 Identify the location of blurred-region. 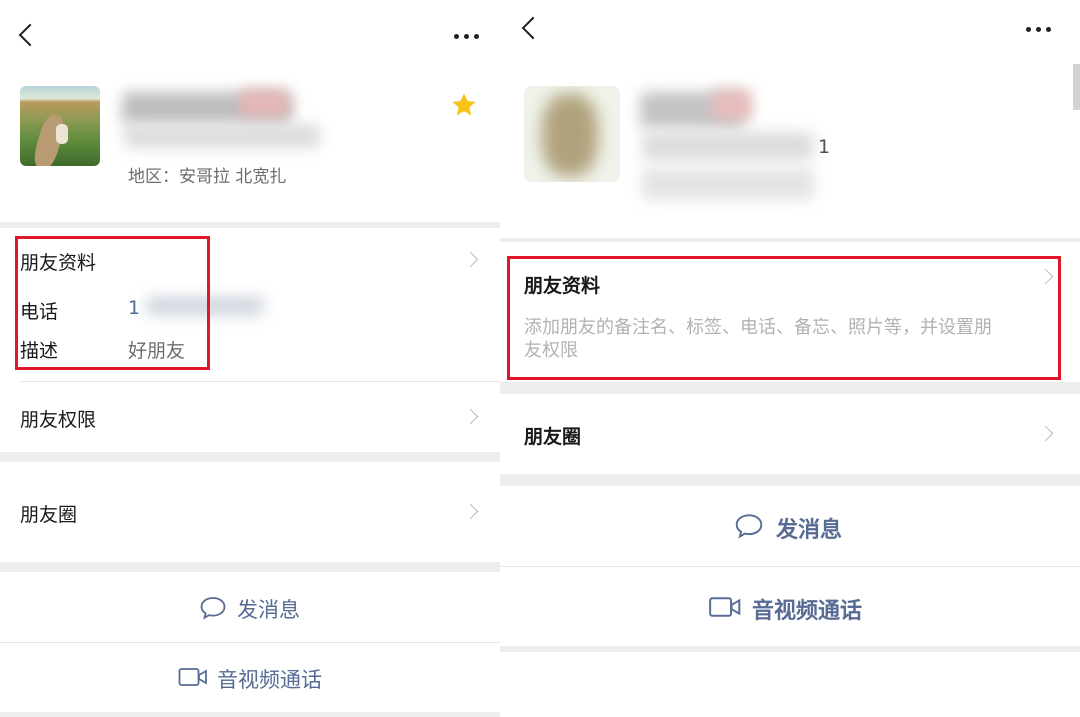
(728, 184).